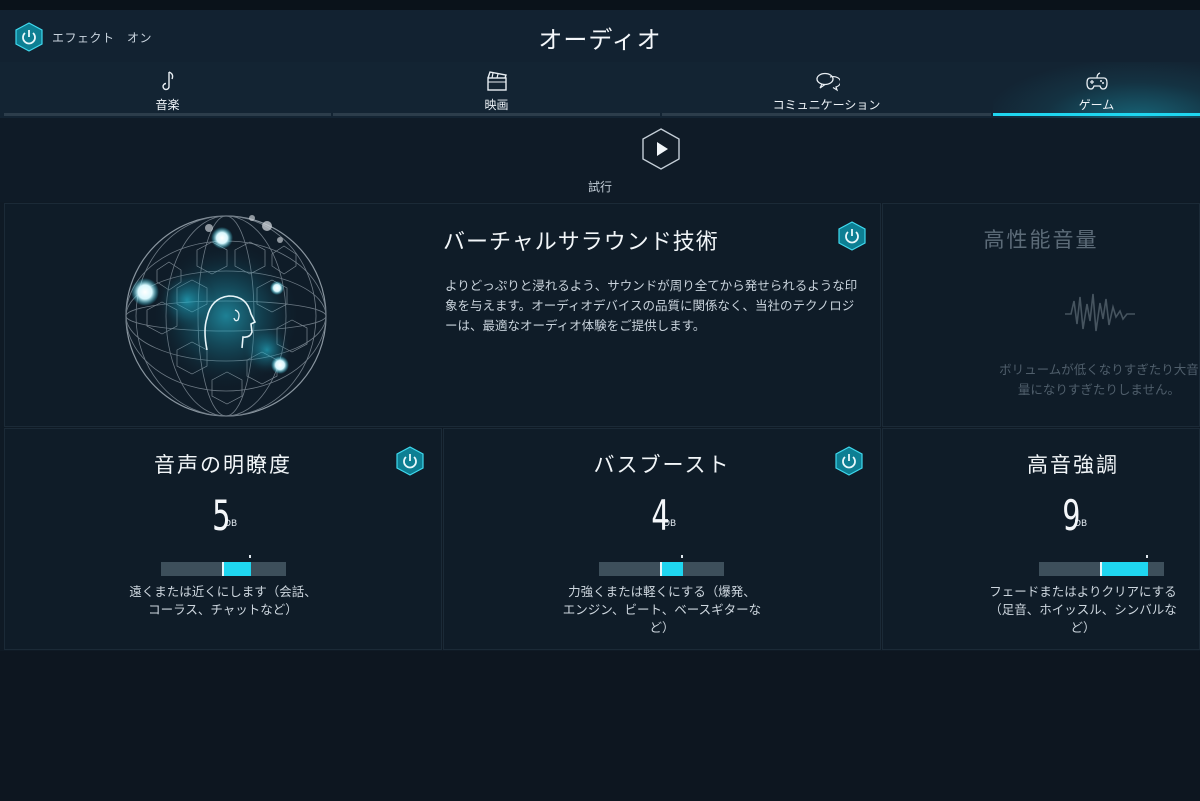 This screenshot has height=801, width=1200. I want to click on treble-value: 9DB, so click(1073, 515).